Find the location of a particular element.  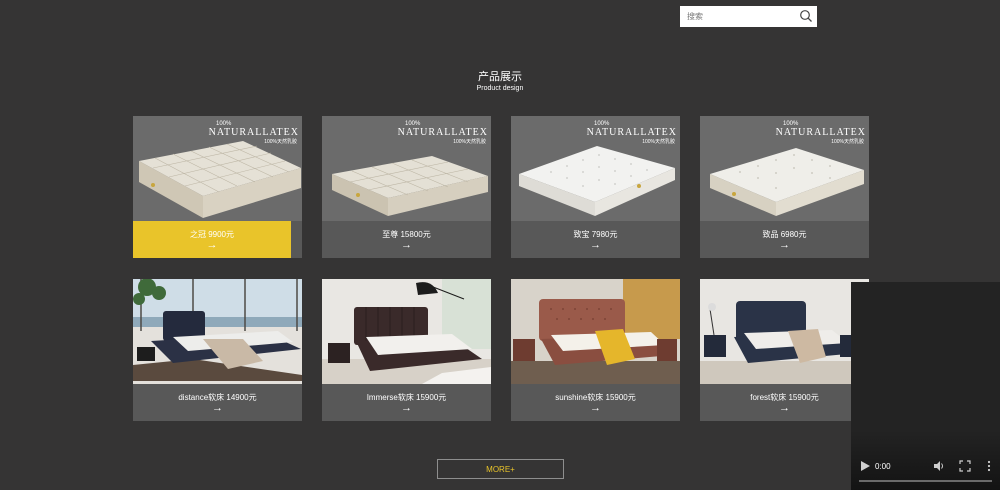

product-caption: Immerse软床 15900元 → is located at coordinates (406, 402).